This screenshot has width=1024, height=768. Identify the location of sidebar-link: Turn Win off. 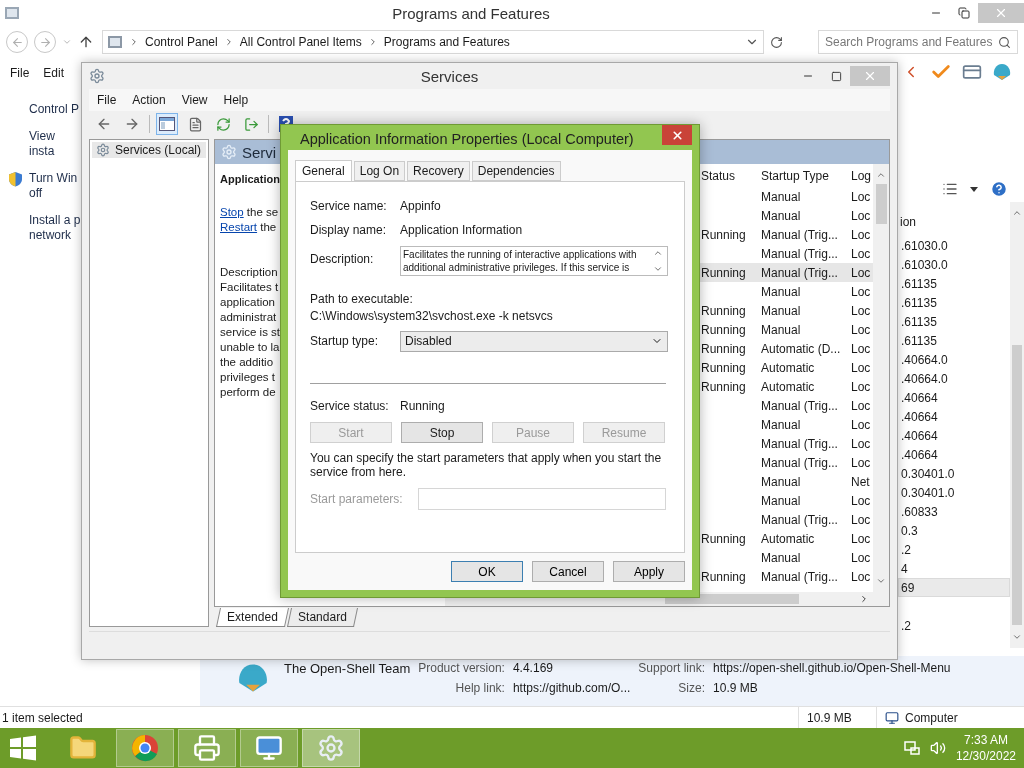
(53, 186).